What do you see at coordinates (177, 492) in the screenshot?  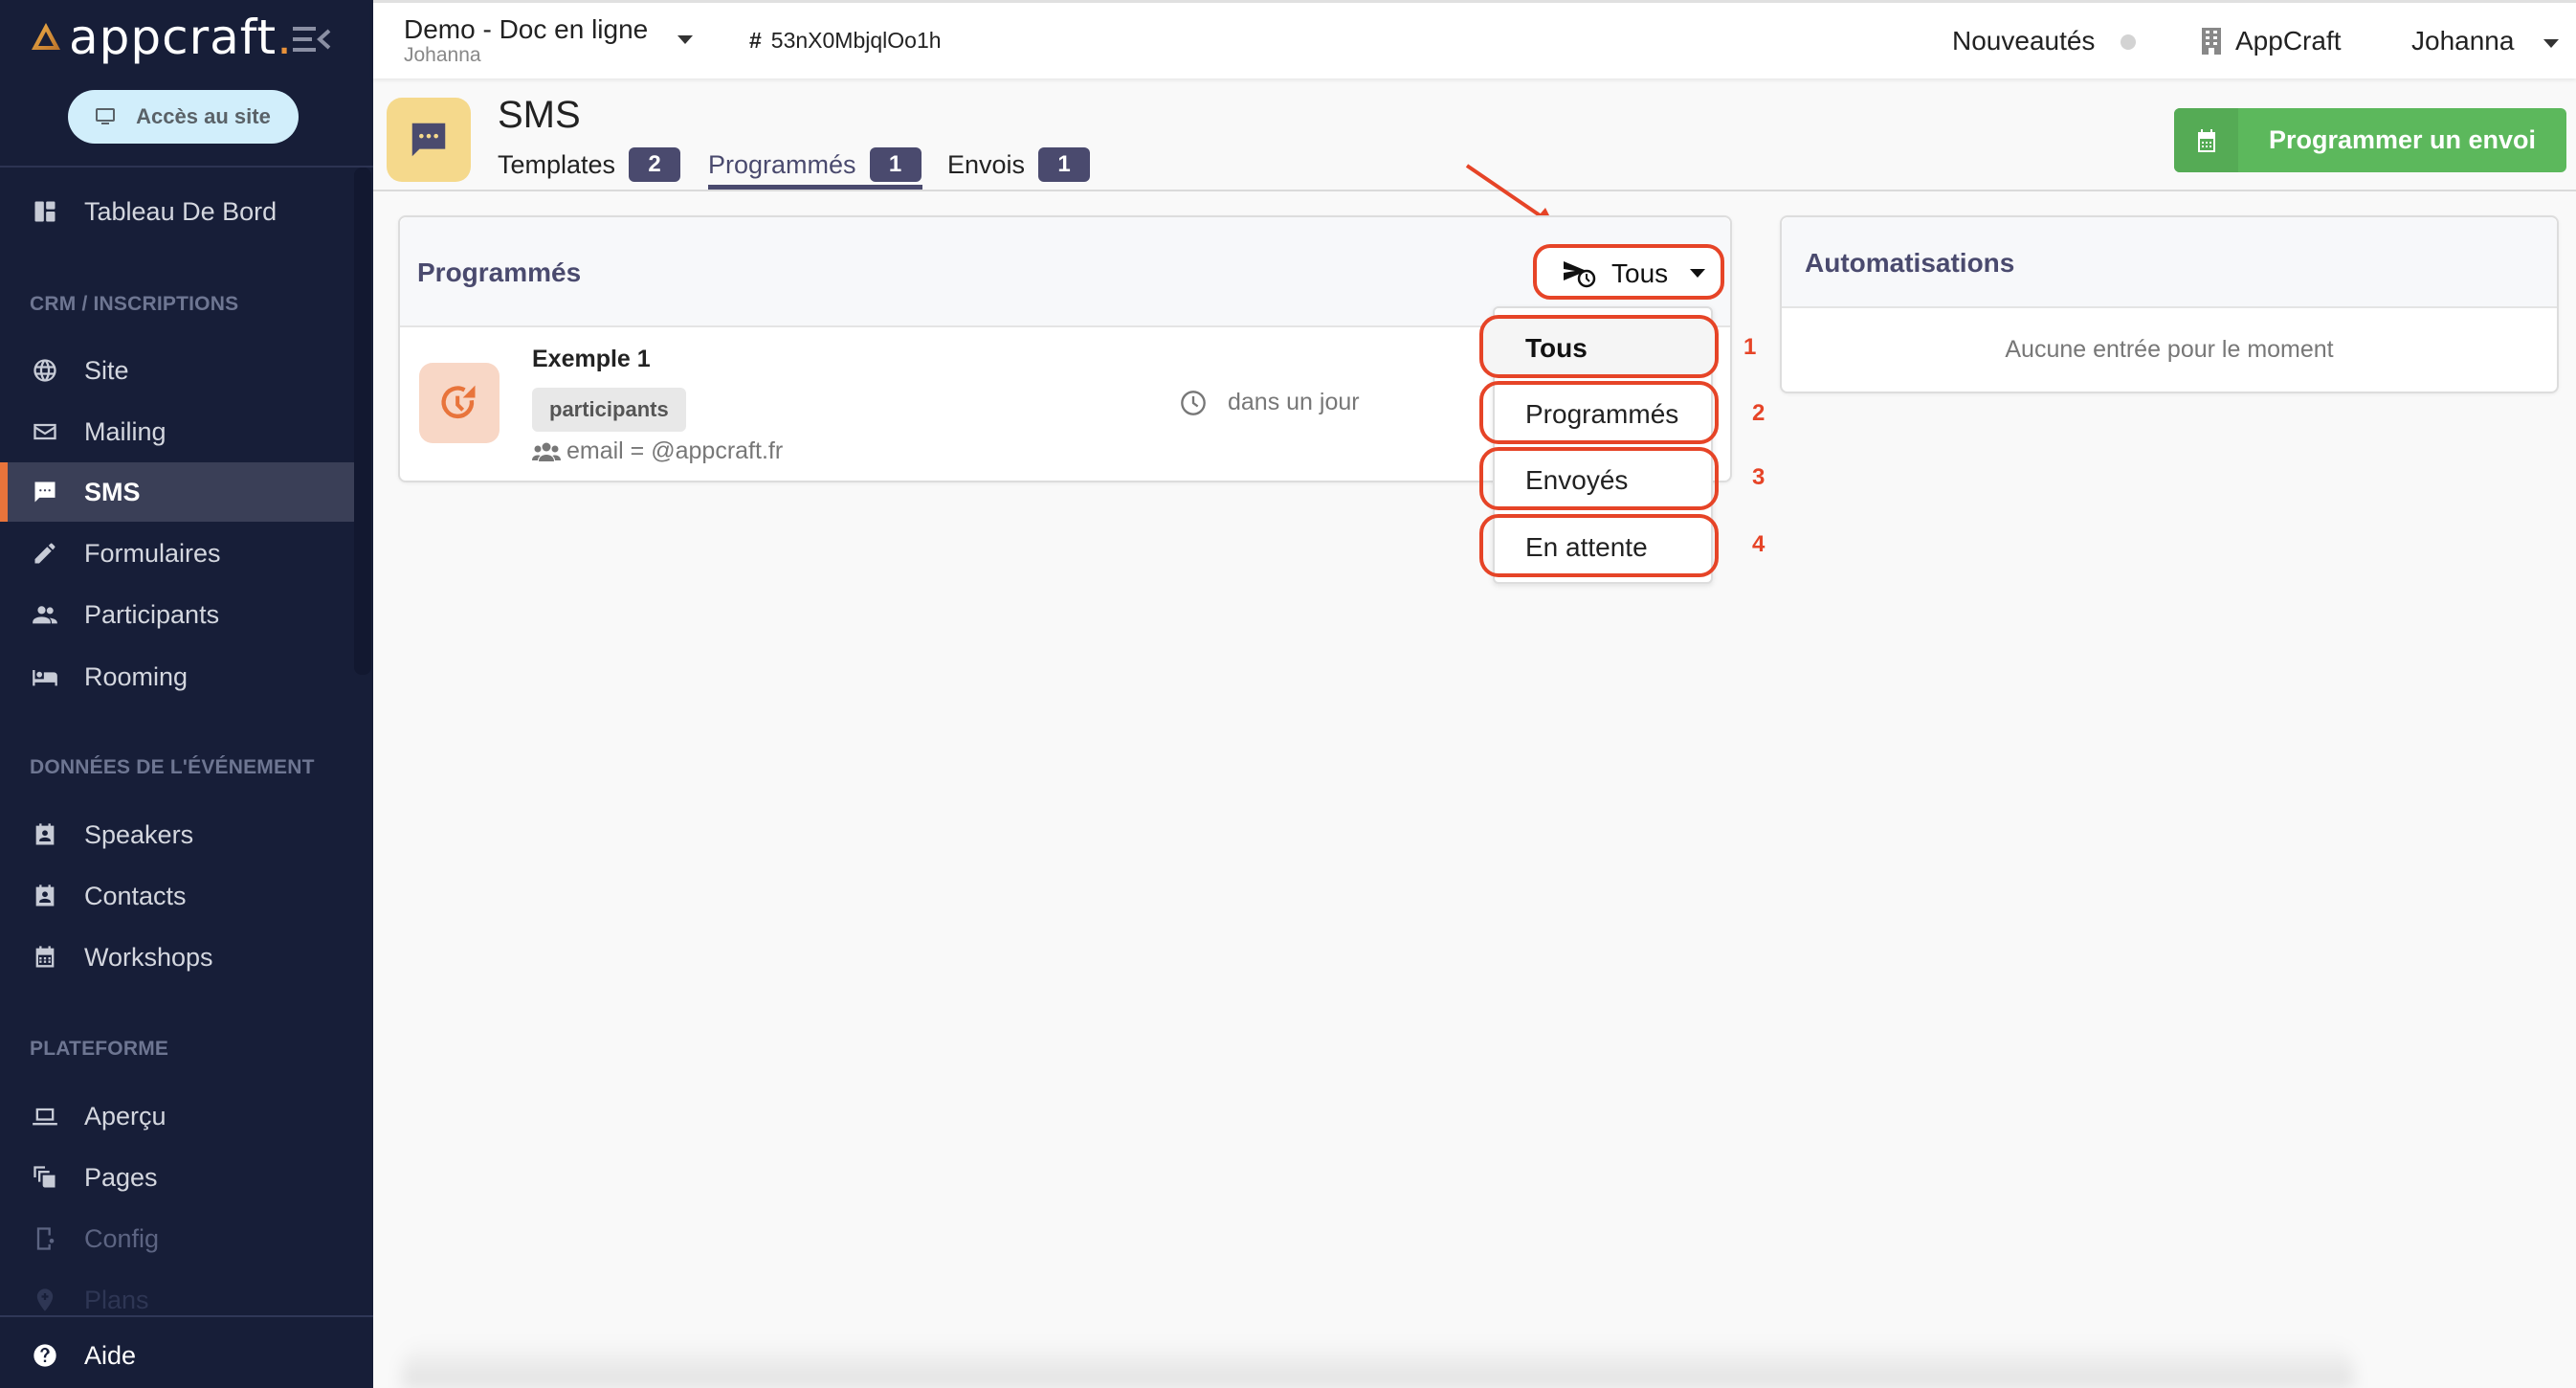 I see `sidebar-item-sms: SMS` at bounding box center [177, 492].